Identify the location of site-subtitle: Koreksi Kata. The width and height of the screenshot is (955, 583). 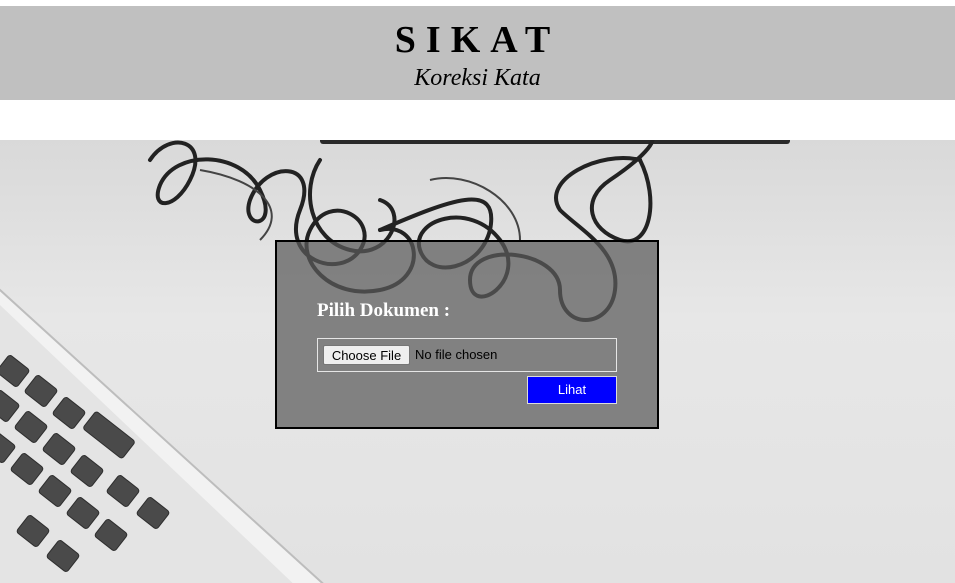
(477, 78).